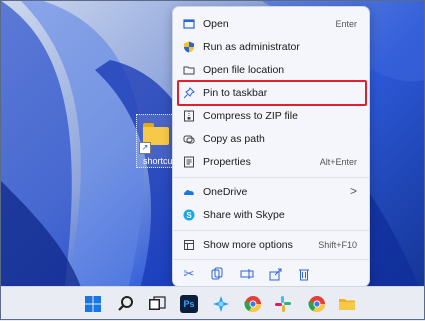  Describe the element at coordinates (93, 304) in the screenshot. I see `start-icon` at that location.